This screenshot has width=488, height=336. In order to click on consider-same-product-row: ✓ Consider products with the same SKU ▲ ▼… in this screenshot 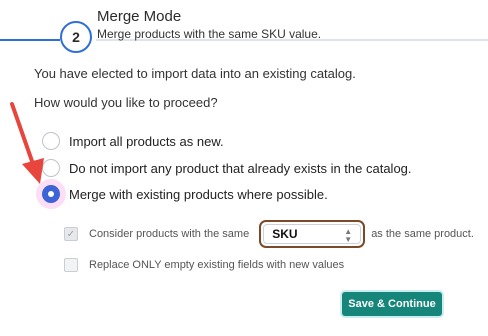, I will do `click(269, 234)`.